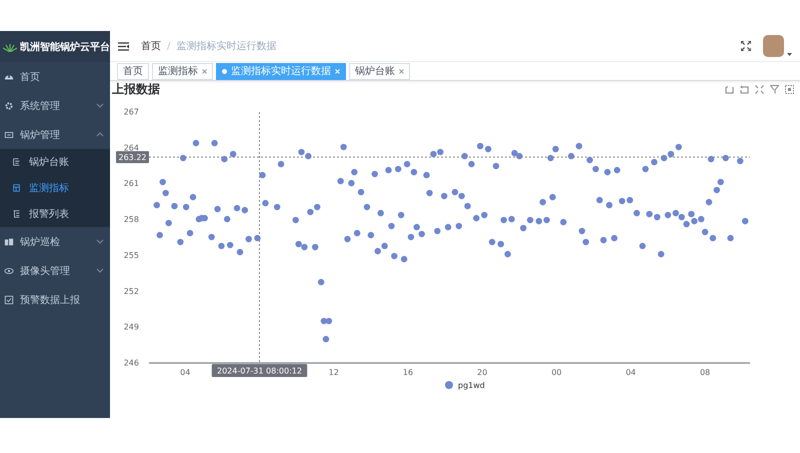 This screenshot has width=800, height=453. What do you see at coordinates (789, 55) in the screenshot?
I see `caret-icon` at bounding box center [789, 55].